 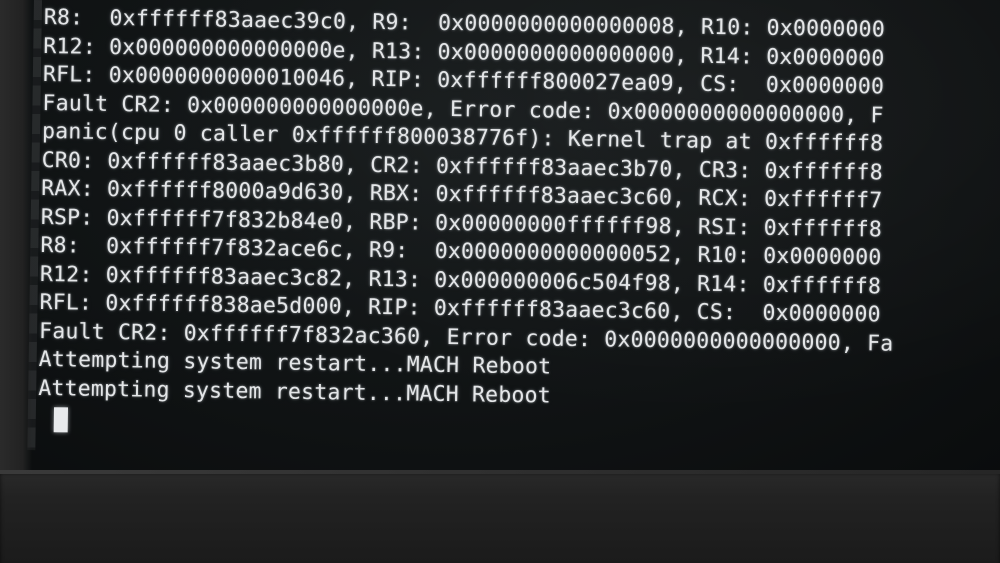 What do you see at coordinates (500, 472) in the screenshot?
I see `monitor-bezel-edge` at bounding box center [500, 472].